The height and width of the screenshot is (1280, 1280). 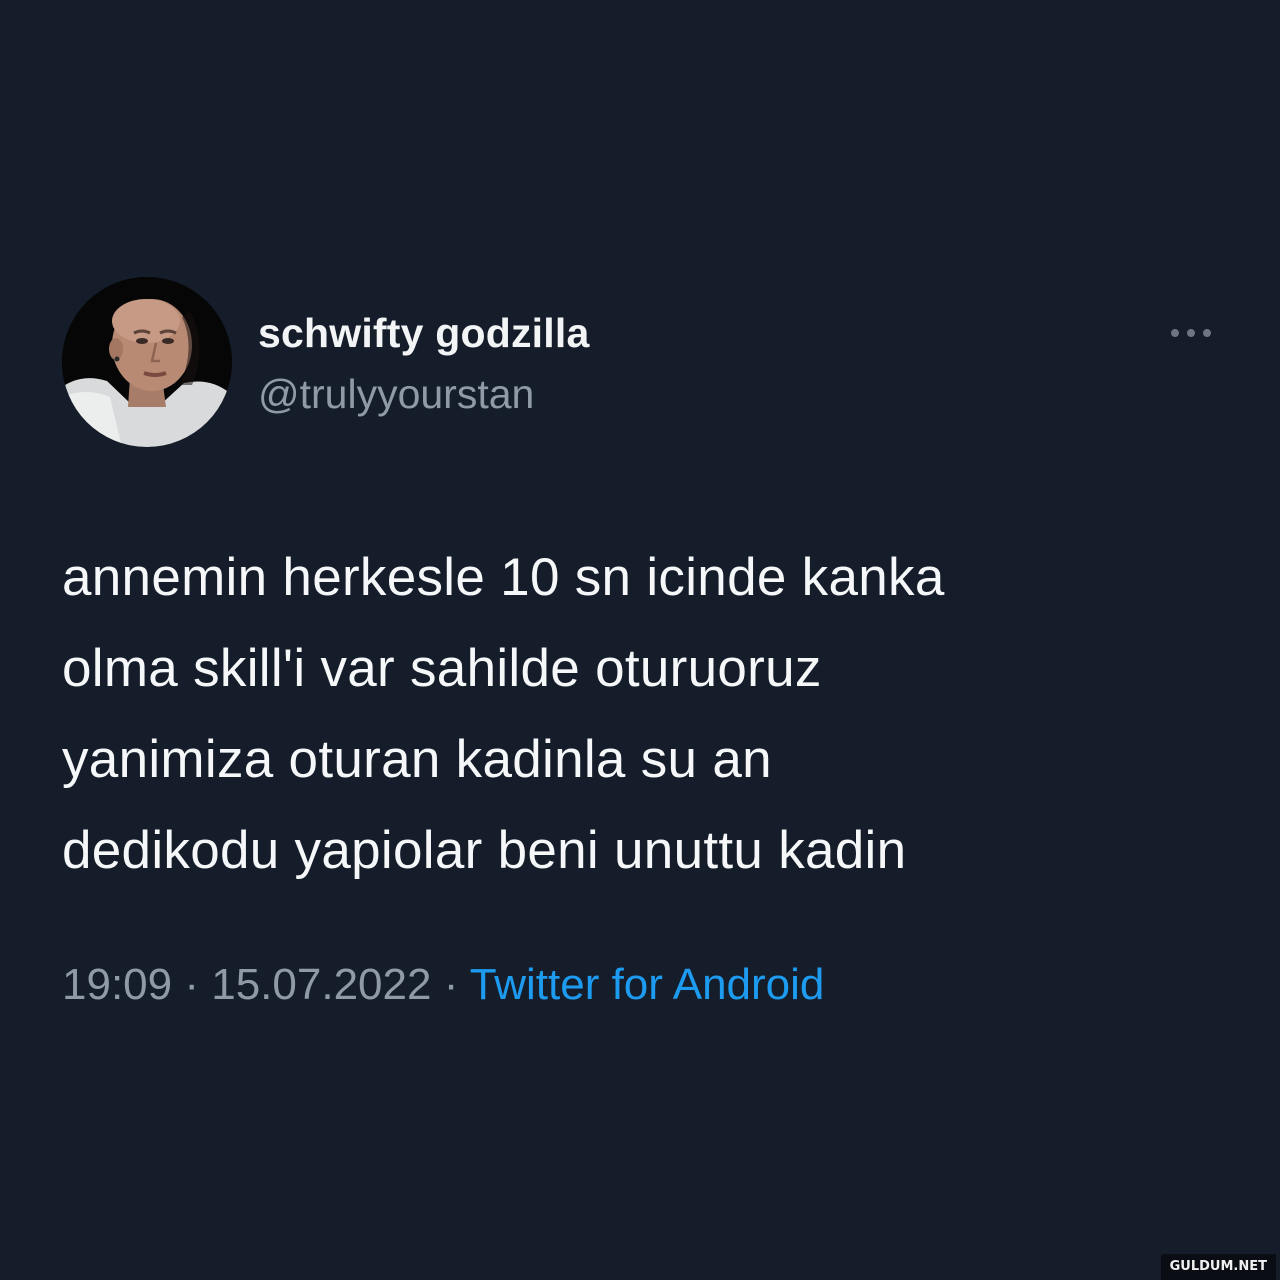 I want to click on profile-photo-icon, so click(x=147, y=362).